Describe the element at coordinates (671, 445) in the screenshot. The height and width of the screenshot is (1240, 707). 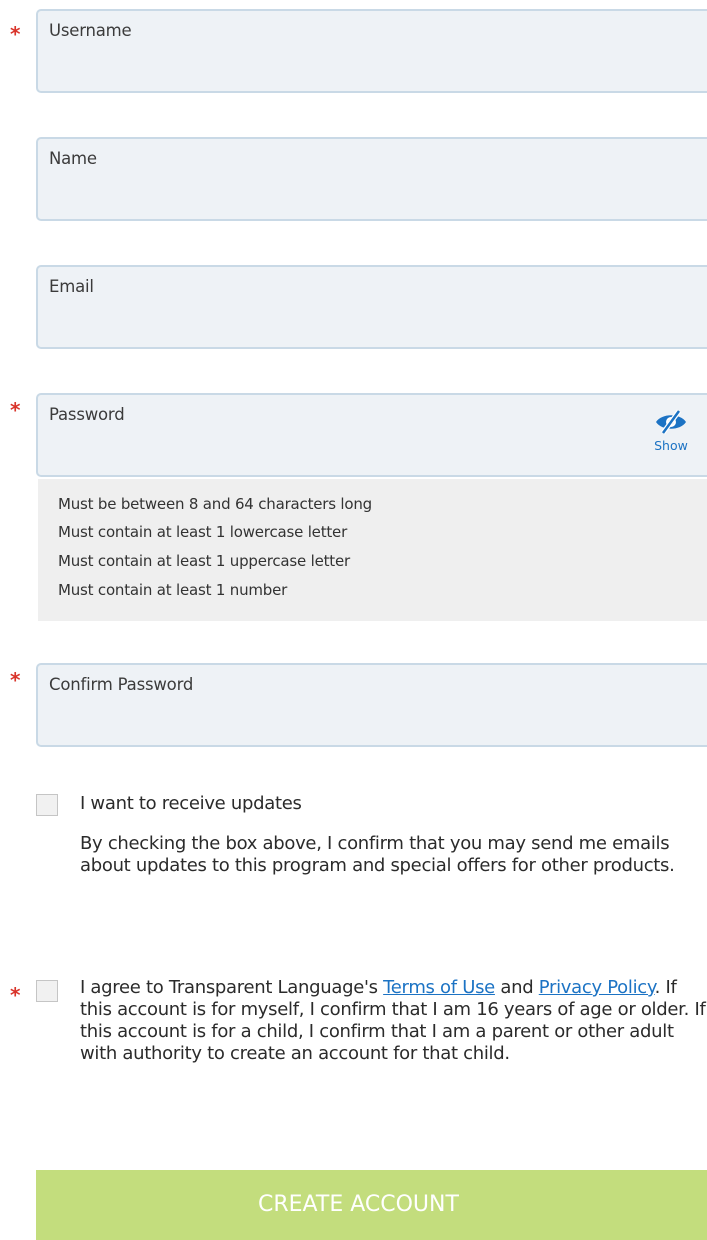
I see `show-password-label: Show` at that location.